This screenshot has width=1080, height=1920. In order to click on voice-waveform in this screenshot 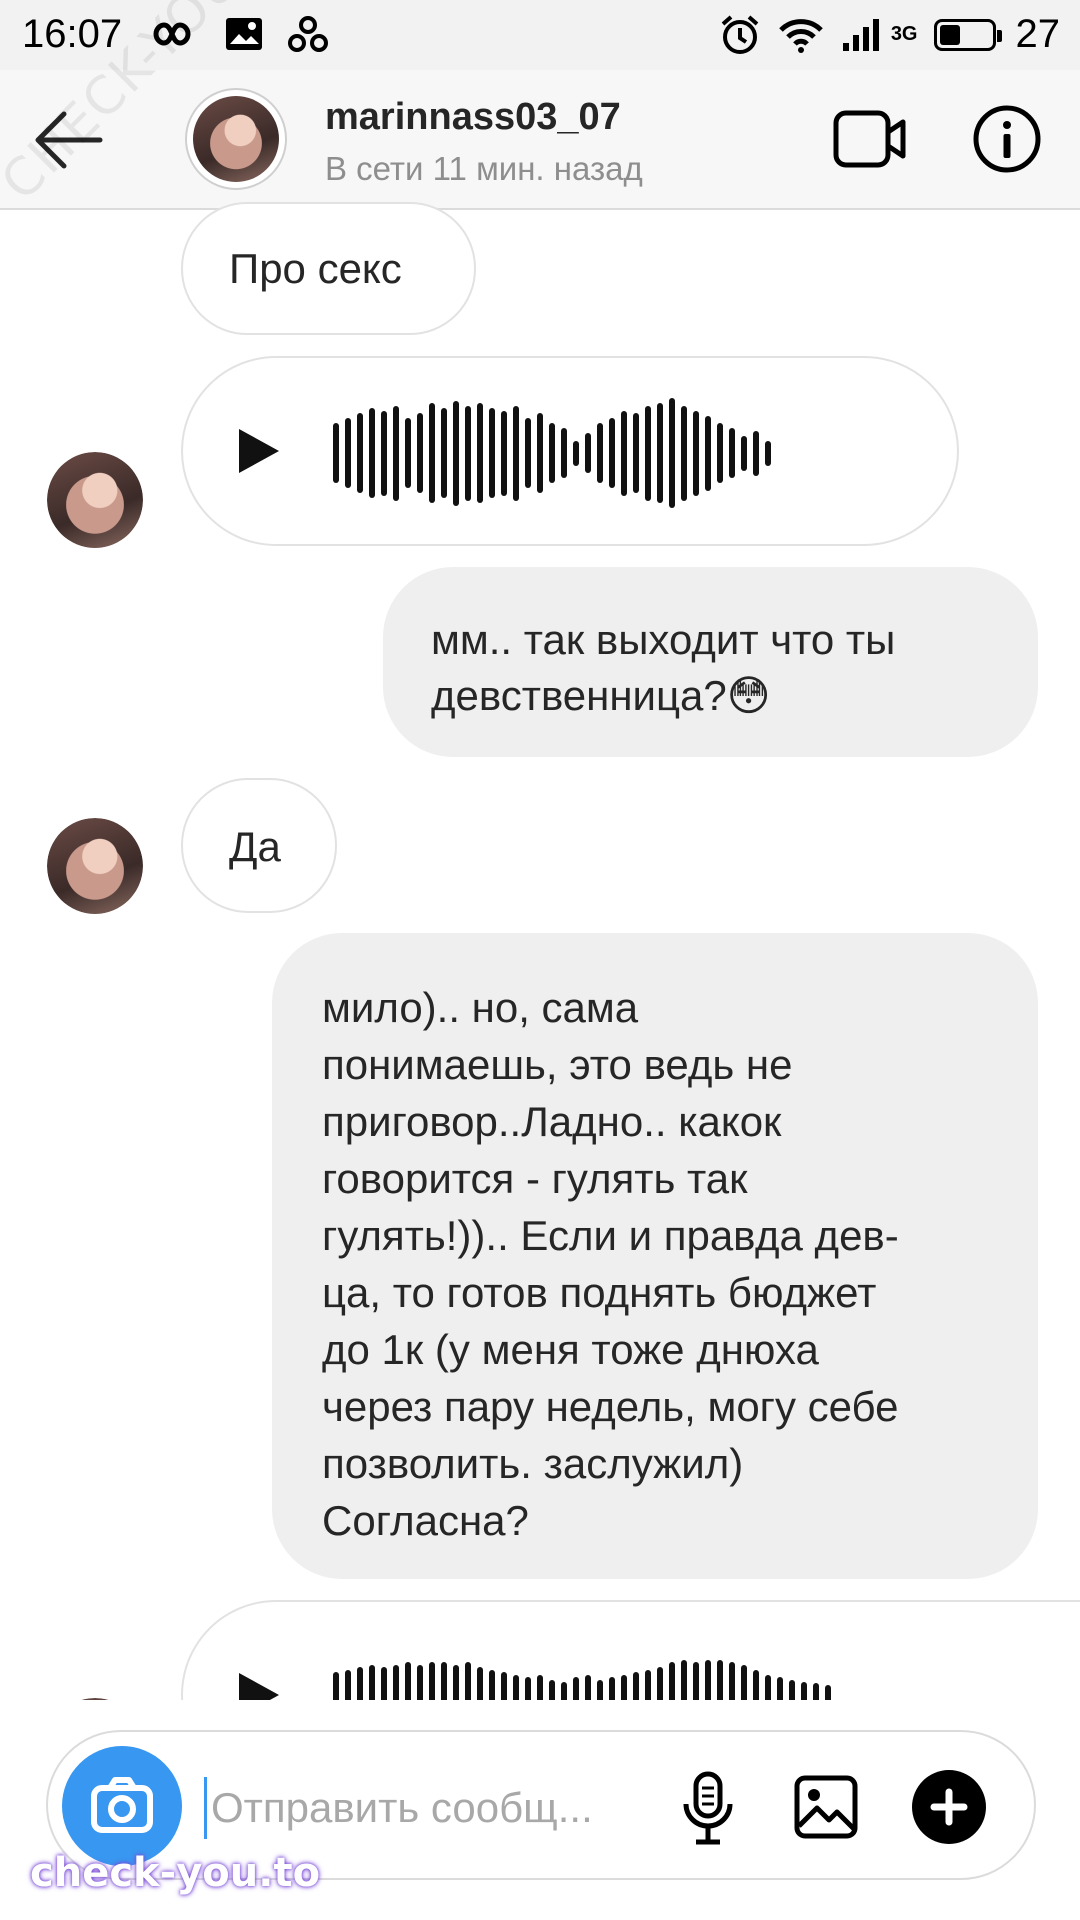, I will do `click(552, 453)`.